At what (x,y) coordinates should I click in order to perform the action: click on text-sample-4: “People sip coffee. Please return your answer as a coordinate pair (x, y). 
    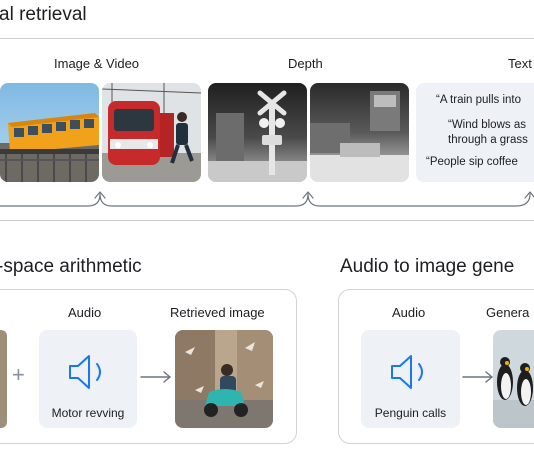
    Looking at the image, I should click on (472, 162).